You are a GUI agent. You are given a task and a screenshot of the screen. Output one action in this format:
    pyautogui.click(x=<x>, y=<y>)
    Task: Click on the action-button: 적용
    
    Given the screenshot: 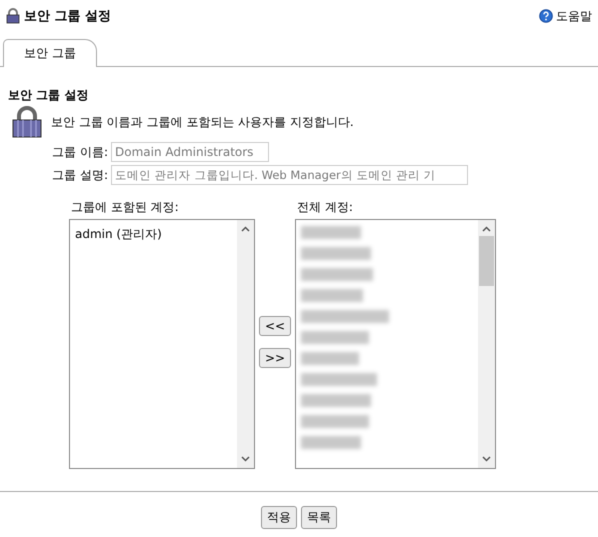 What is the action you would take?
    pyautogui.click(x=279, y=517)
    